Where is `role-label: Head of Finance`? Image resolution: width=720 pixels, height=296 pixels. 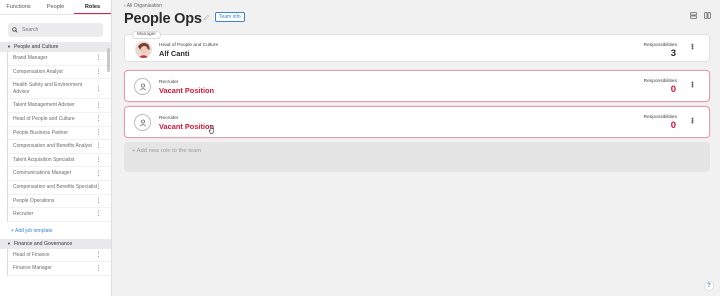 role-label: Head of Finance is located at coordinates (31, 254).